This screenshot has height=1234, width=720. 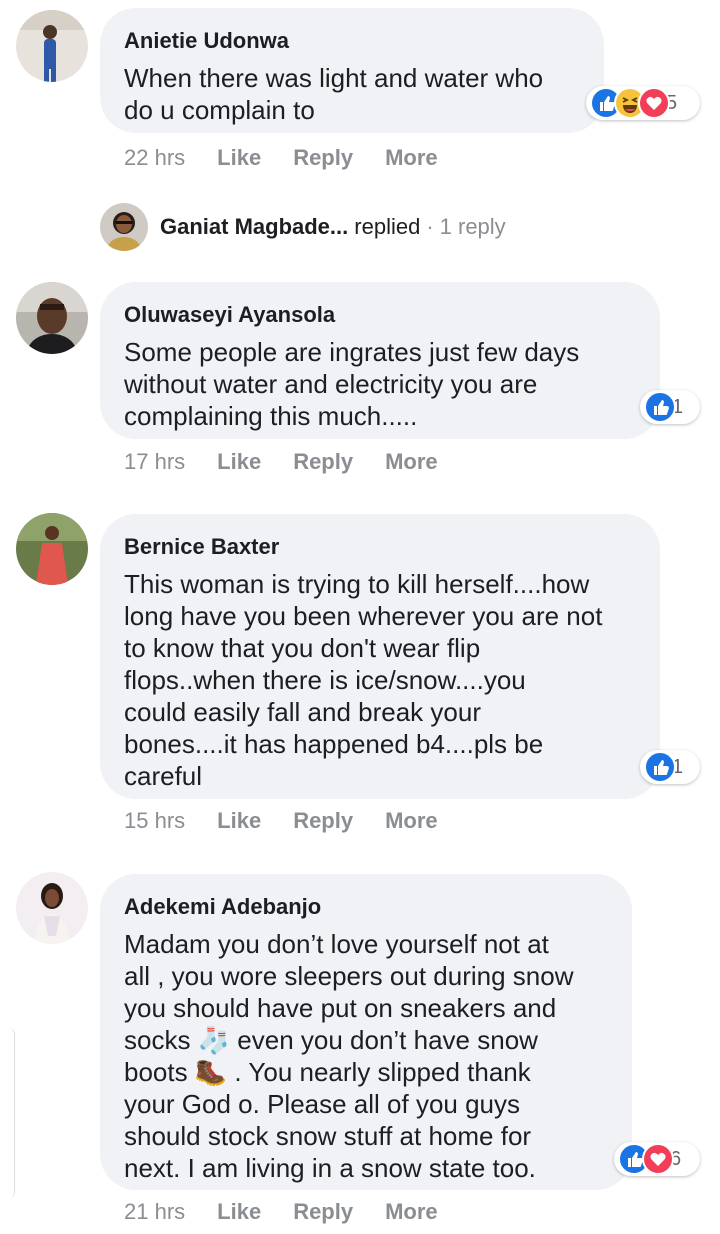 I want to click on replied-label: replied, so click(x=387, y=226).